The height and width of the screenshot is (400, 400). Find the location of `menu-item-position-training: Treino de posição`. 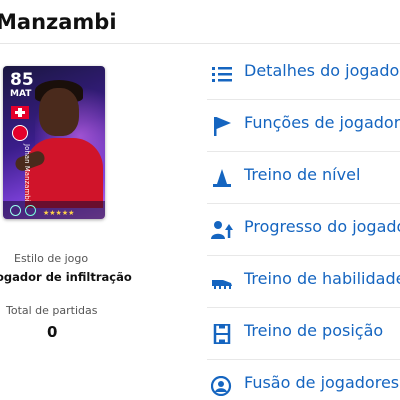

menu-item-position-training: Treino de posição is located at coordinates (303, 334).